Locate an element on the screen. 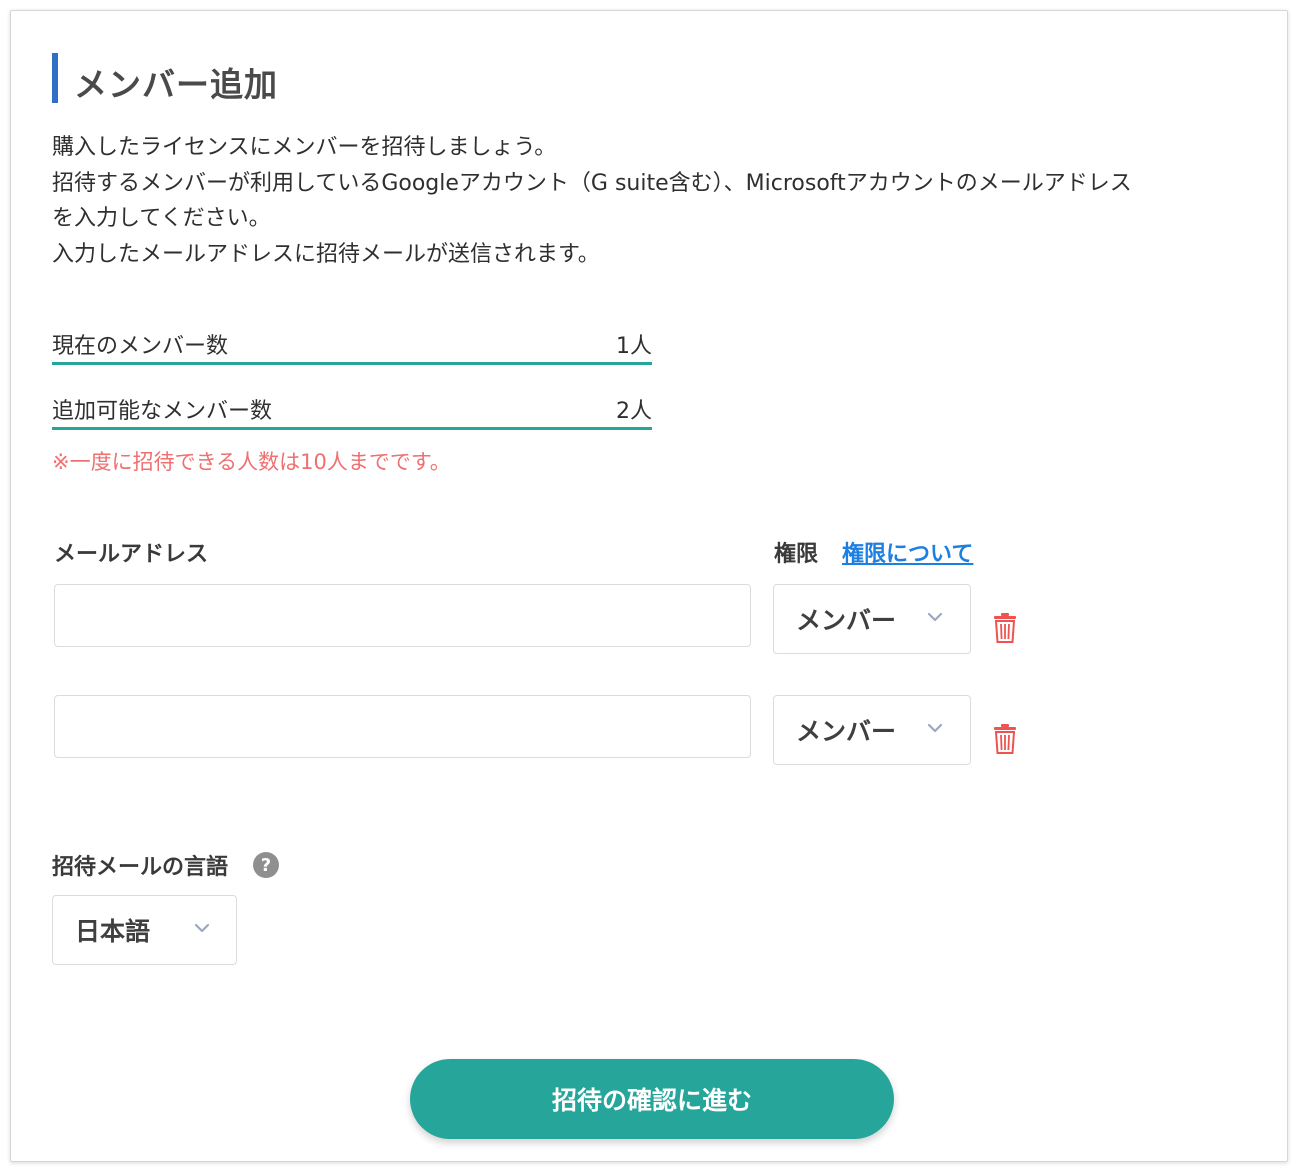 This screenshot has height=1168, width=1296. current-member-value: 1人 is located at coordinates (634, 346).